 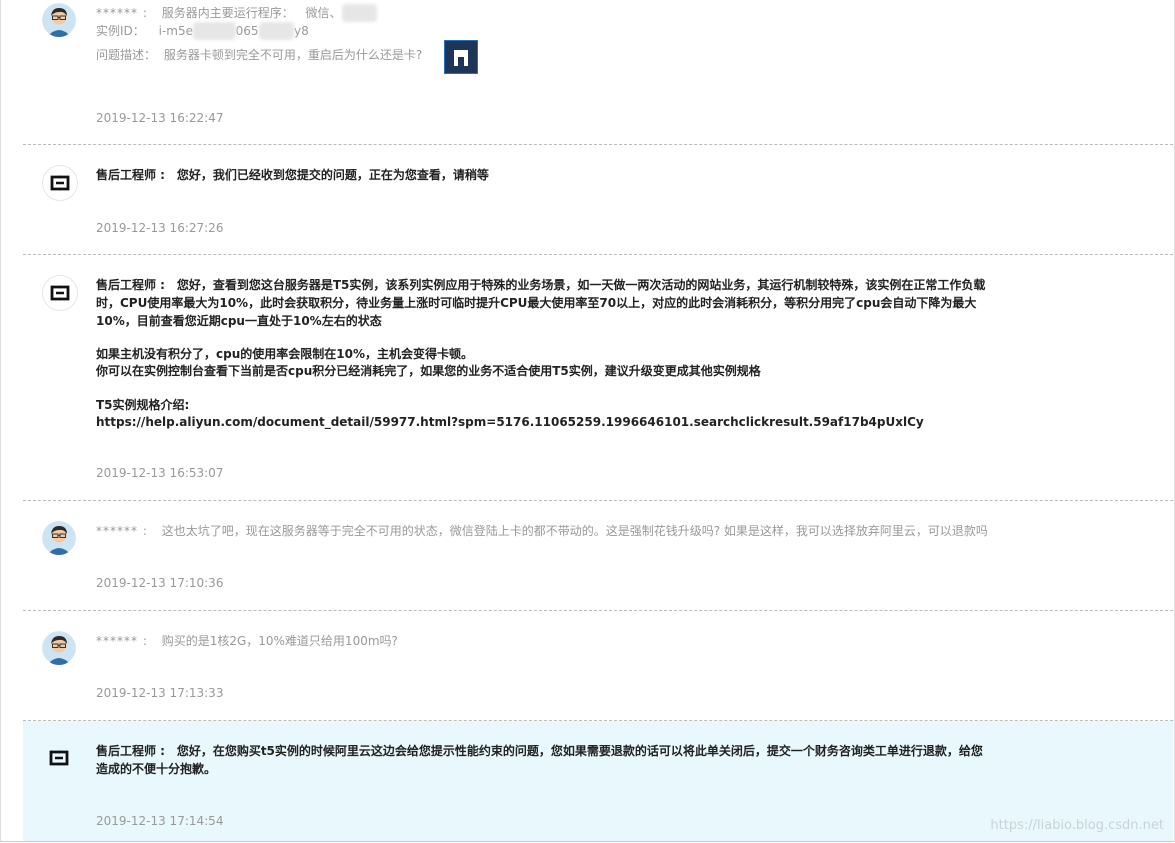 What do you see at coordinates (214, 31) in the screenshot?
I see `redacted-text: xxxxxx` at bounding box center [214, 31].